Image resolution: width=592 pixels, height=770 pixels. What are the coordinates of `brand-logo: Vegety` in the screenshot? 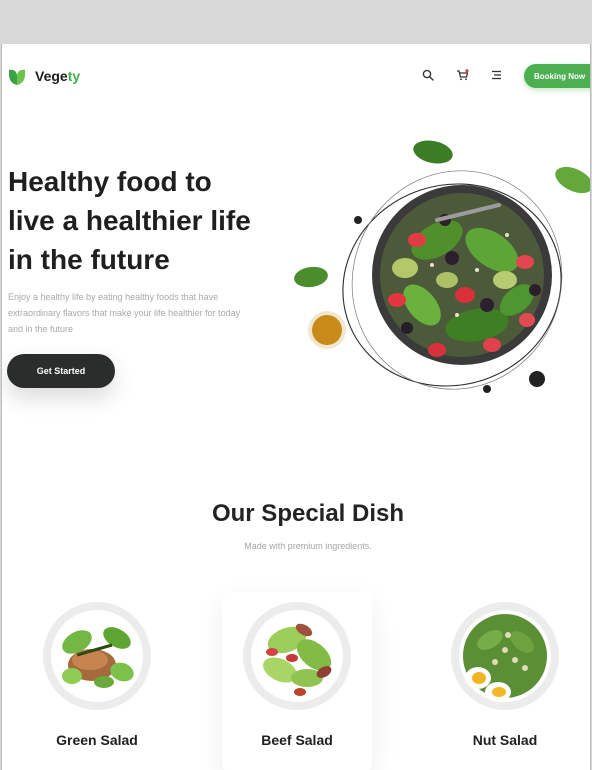 It's located at (43, 76).